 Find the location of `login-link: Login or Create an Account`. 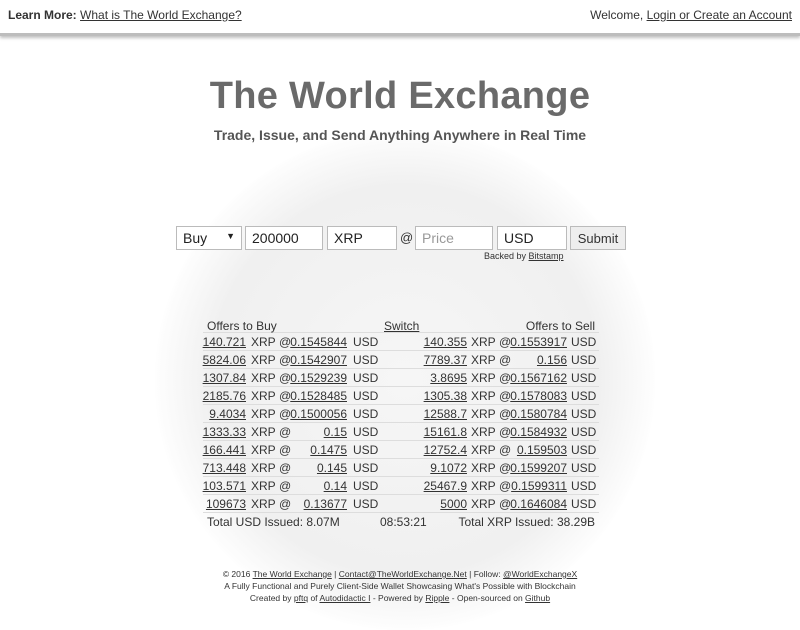

login-link: Login or Create an Account is located at coordinates (719, 15).